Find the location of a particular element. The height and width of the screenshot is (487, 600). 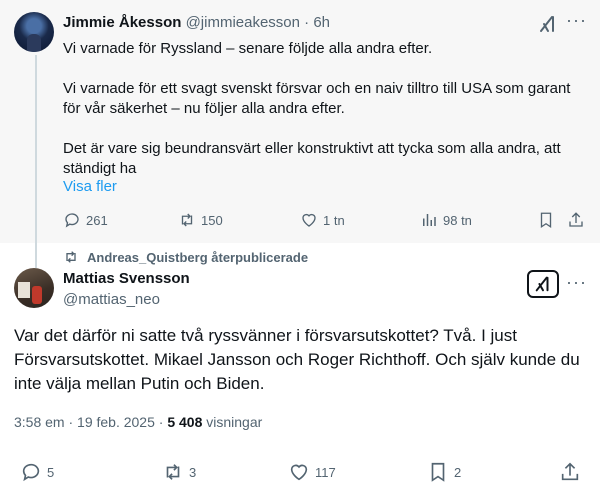

post-header: Jimmie Åkesson @jimmieakesson · 6h is located at coordinates (196, 22).